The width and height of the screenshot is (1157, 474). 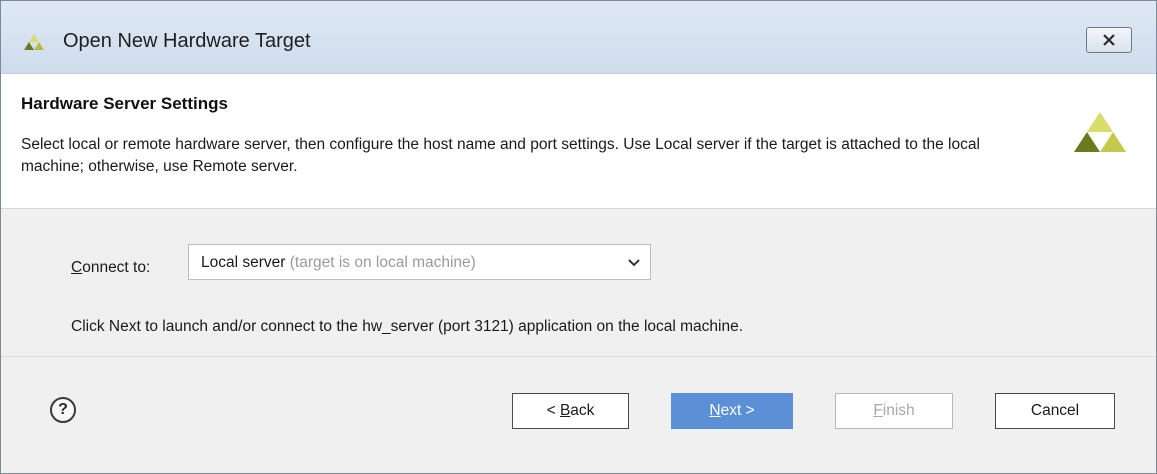 What do you see at coordinates (1055, 411) in the screenshot?
I see `cancel-button: Cancel` at bounding box center [1055, 411].